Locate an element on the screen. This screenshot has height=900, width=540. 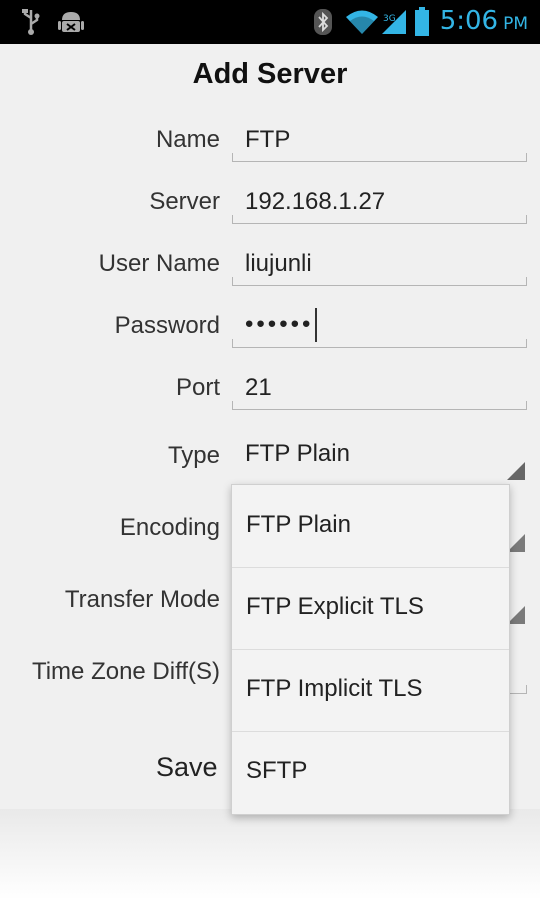
username-value: liujunli is located at coordinates (278, 263).